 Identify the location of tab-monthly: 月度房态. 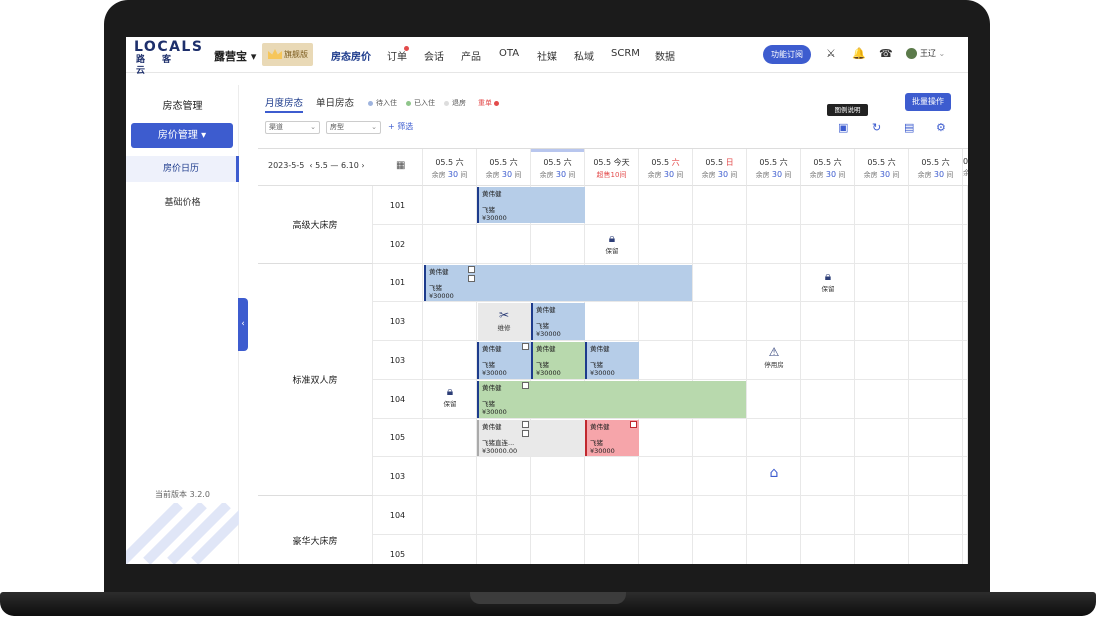
(284, 104).